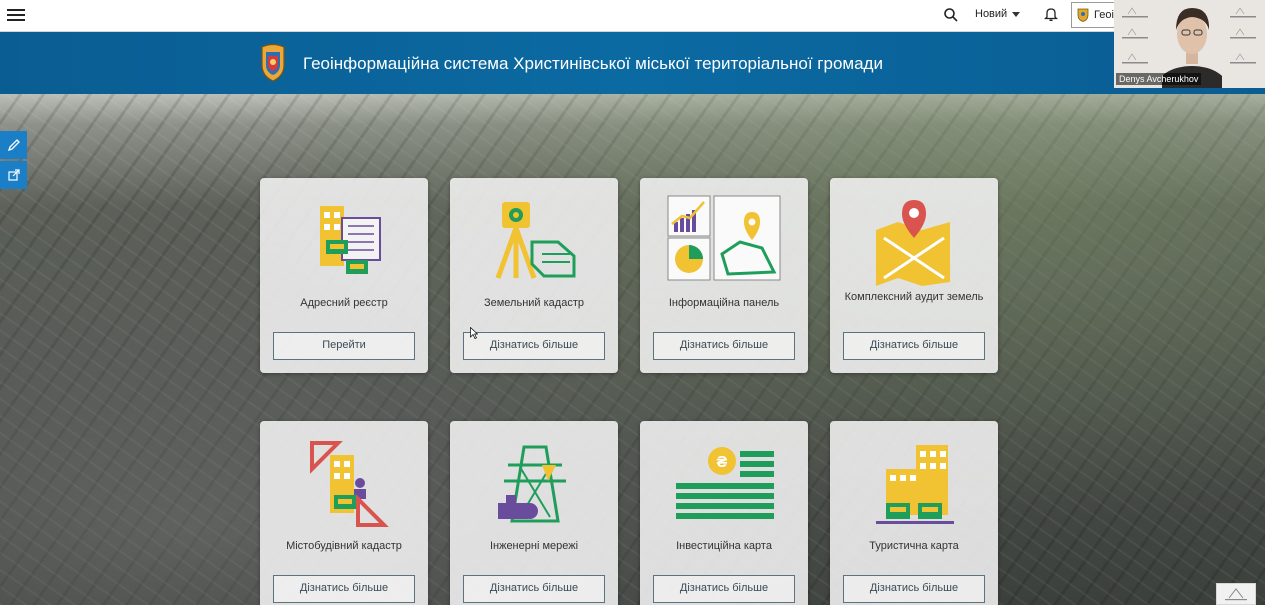 This screenshot has height=605, width=1265. What do you see at coordinates (344, 546) in the screenshot?
I see `card-title: Містобудівний кадастр` at bounding box center [344, 546].